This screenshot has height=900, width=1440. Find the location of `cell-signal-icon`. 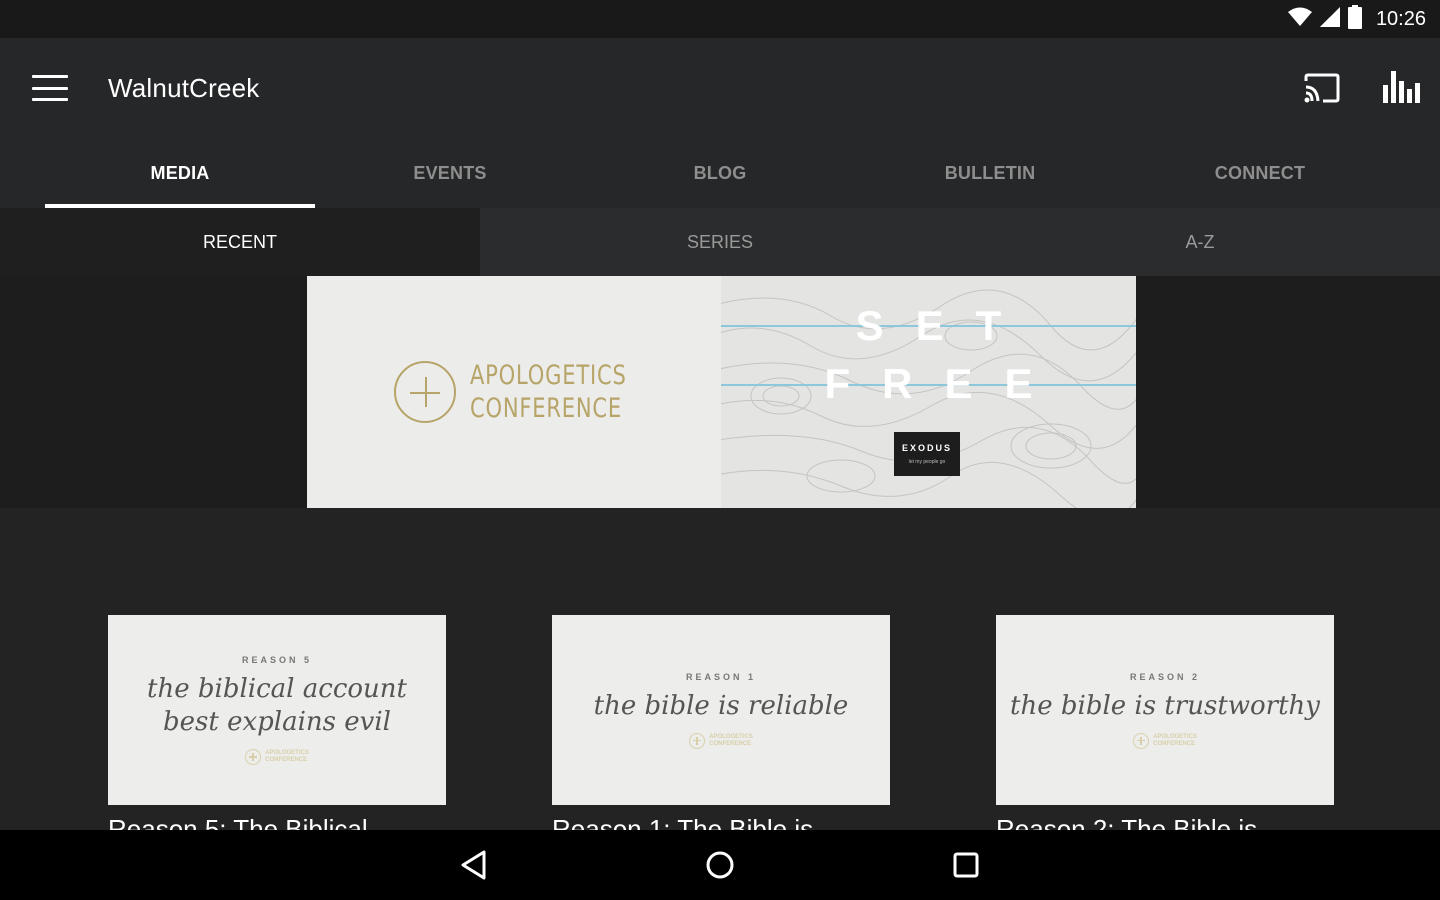

cell-signal-icon is located at coordinates (1329, 19).